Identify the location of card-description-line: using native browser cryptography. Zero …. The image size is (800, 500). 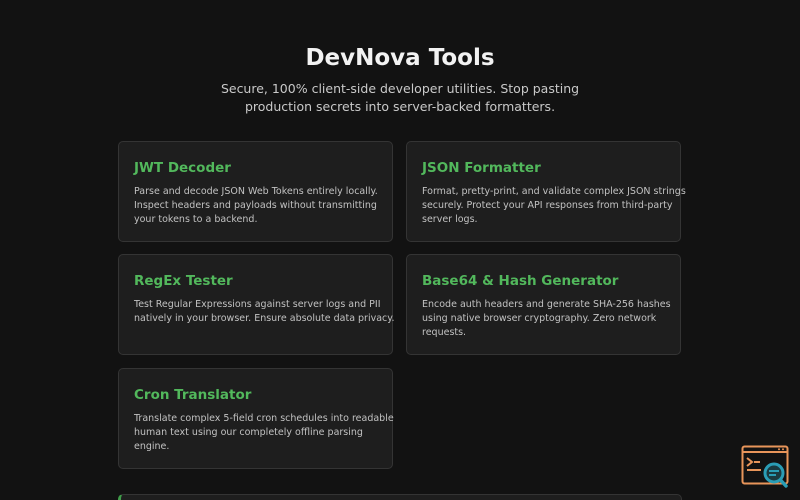
(539, 318).